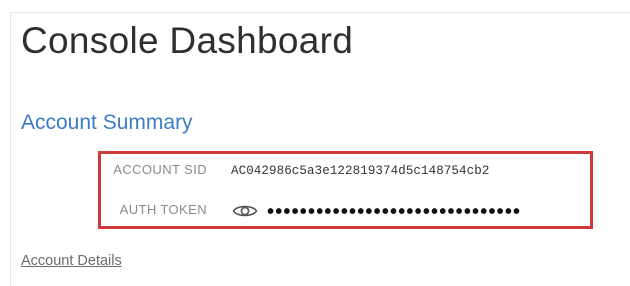 Image resolution: width=630 pixels, height=286 pixels. What do you see at coordinates (163, 209) in the screenshot?
I see `auth-token-label: AUTH TOKEN` at bounding box center [163, 209].